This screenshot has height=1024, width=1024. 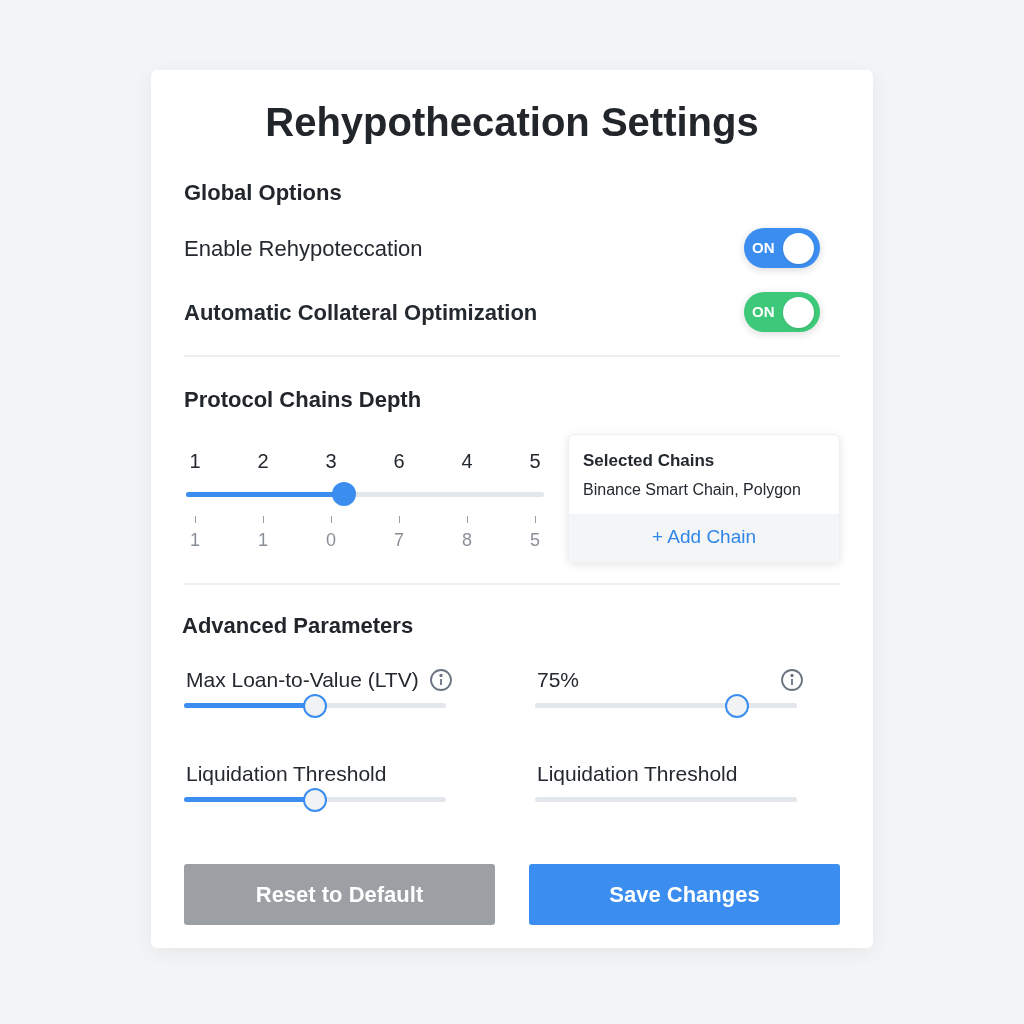 What do you see at coordinates (302, 679) in the screenshot?
I see `slider-label: Max Loan-to-Value (LTV)` at bounding box center [302, 679].